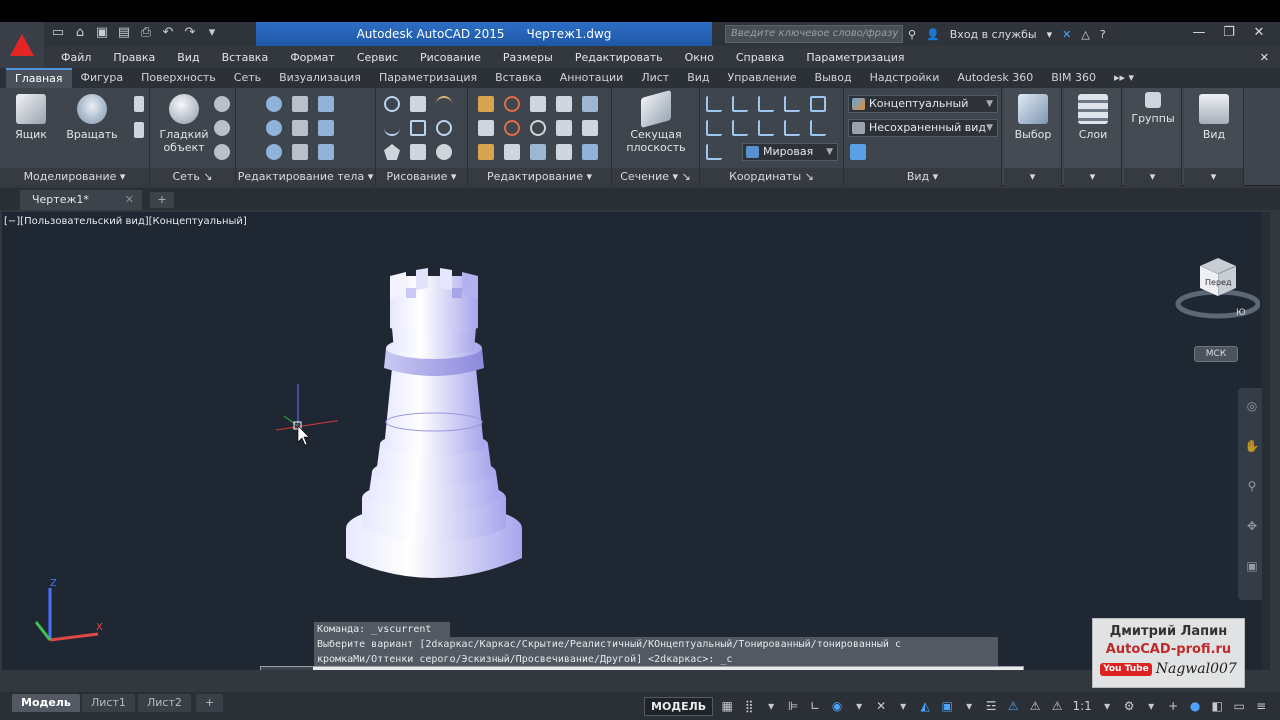 The height and width of the screenshot is (720, 1280). What do you see at coordinates (320, 78) in the screenshot?
I see `tab-visualize: Визуализация` at bounding box center [320, 78].